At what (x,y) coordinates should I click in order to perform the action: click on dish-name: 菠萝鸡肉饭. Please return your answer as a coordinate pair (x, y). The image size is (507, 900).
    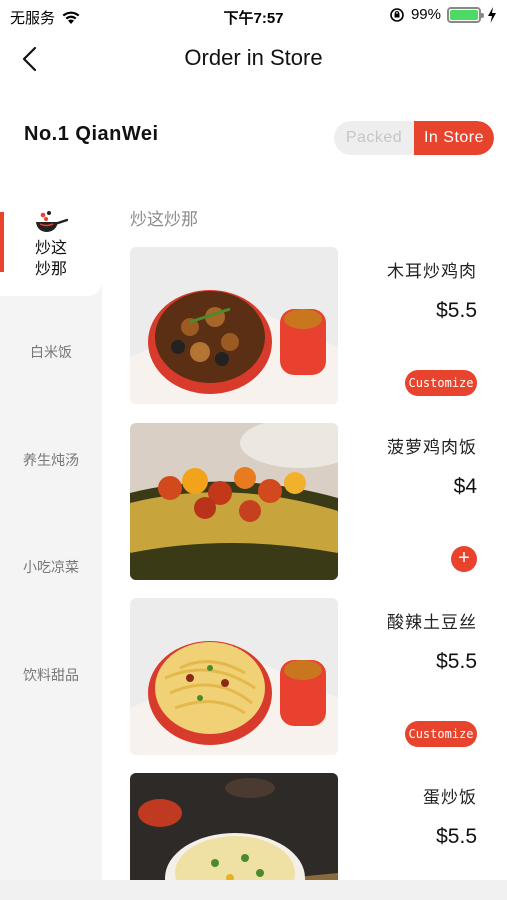
    Looking at the image, I should click on (432, 447).